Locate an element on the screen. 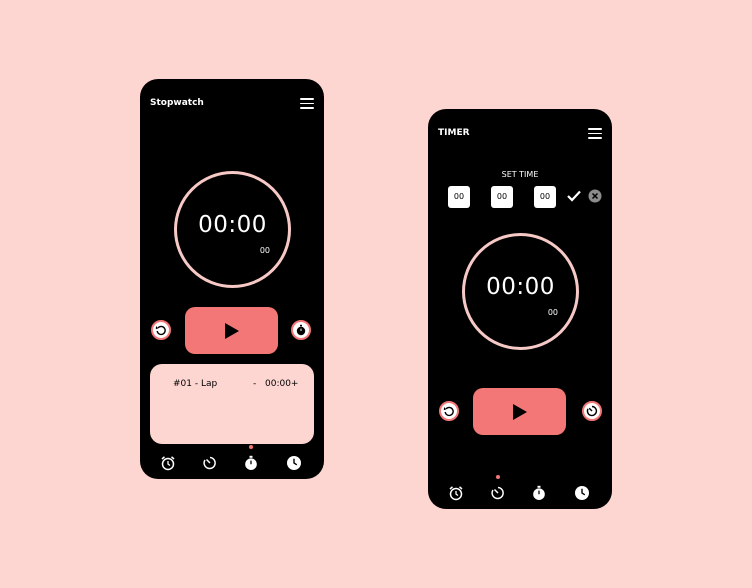 The image size is (752, 588). seconds-input: 00 is located at coordinates (545, 197).